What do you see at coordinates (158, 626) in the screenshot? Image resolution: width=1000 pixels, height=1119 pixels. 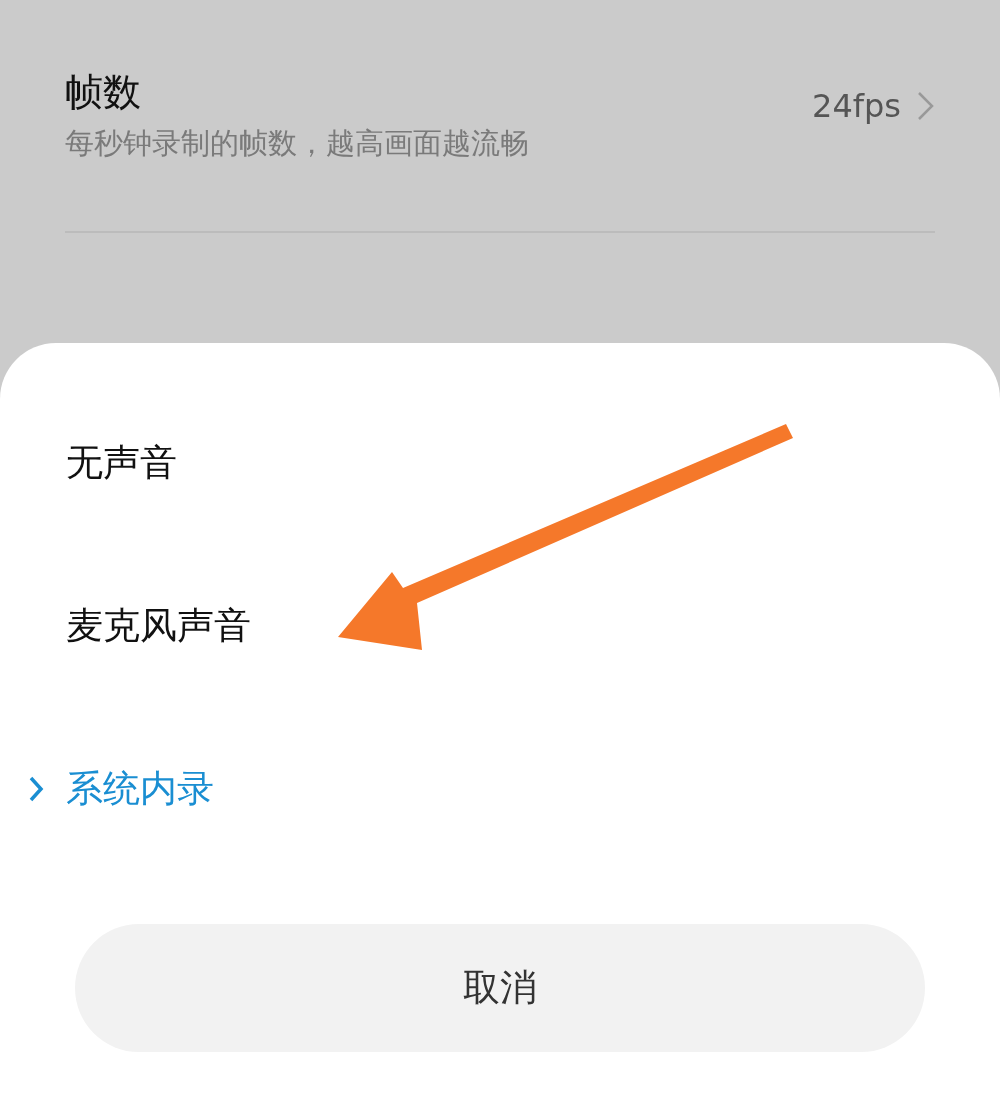 I see `sound-option: 麦克风声音` at bounding box center [158, 626].